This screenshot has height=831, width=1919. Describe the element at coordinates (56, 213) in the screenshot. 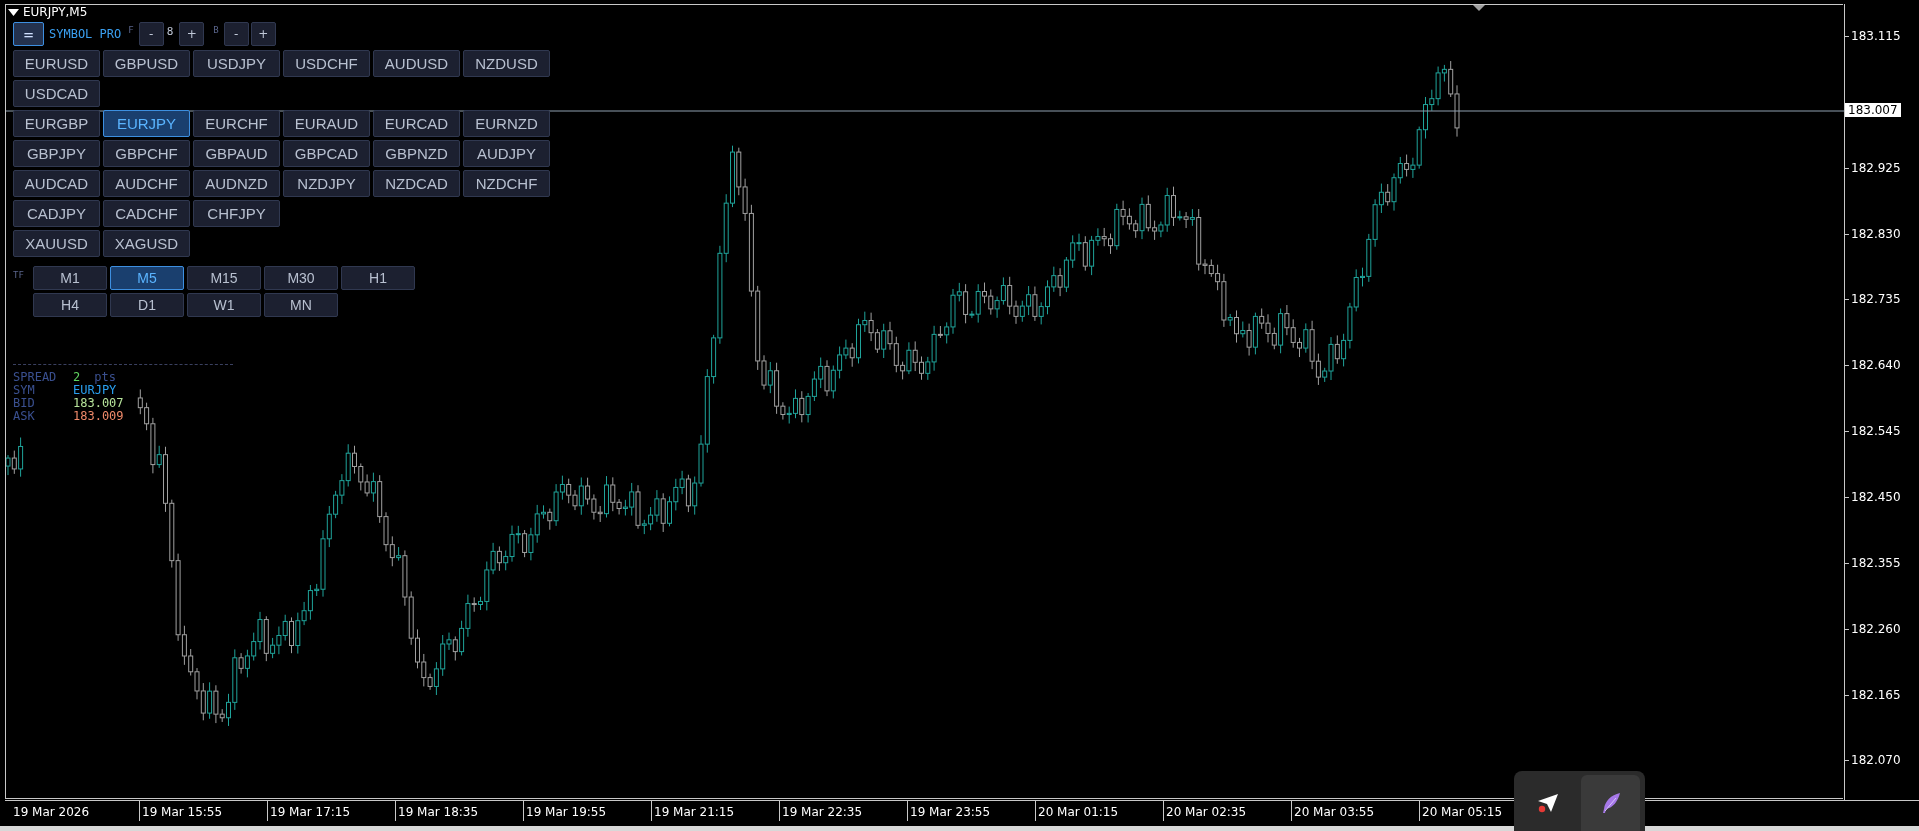

I see `symbol-button: CADJPY` at that location.